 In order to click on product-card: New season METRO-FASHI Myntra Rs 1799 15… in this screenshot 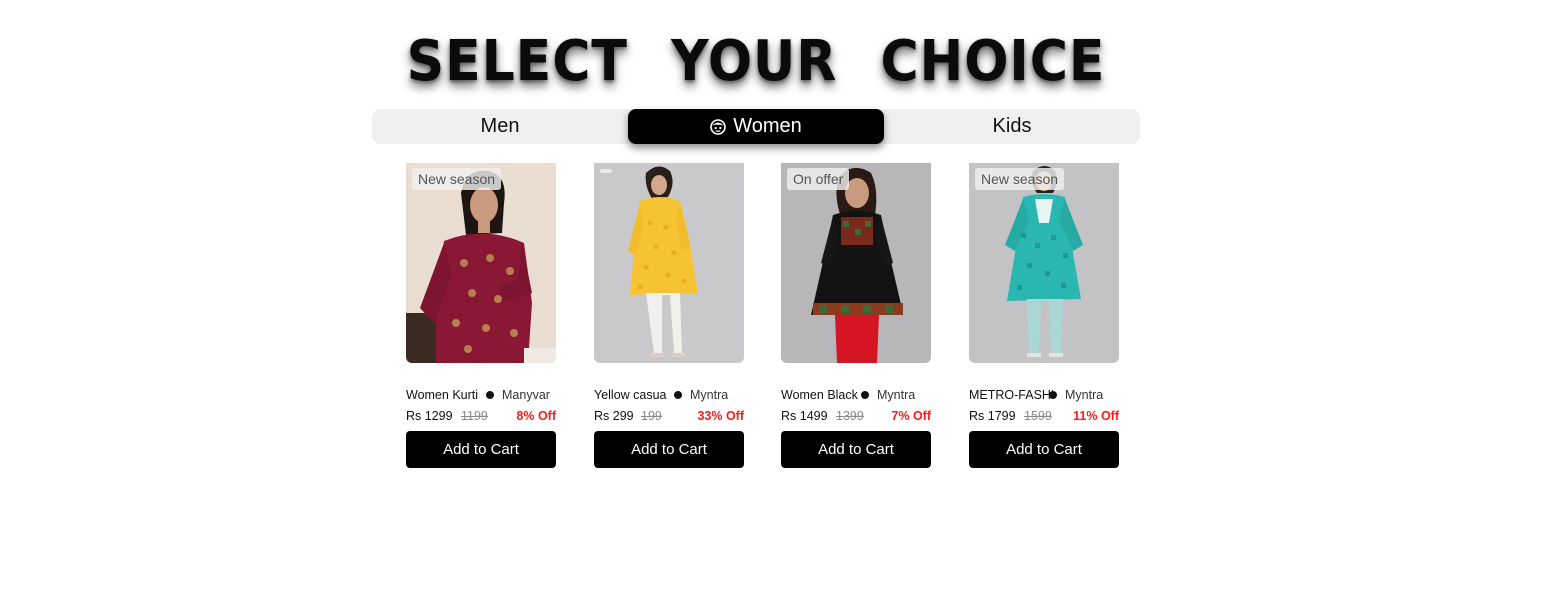, I will do `click(1044, 315)`.